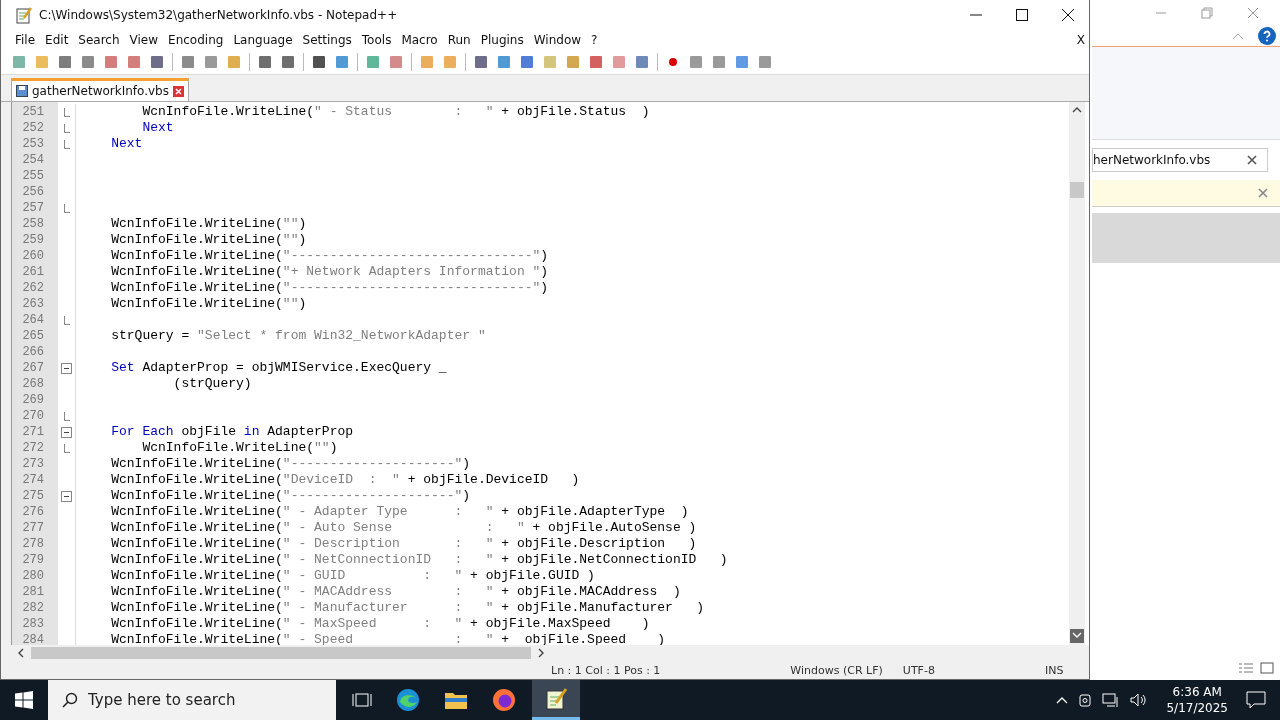 The image size is (1280, 720). I want to click on code-line: Set AdapterProp = objWMIService.ExecQuery _, so click(278, 368).